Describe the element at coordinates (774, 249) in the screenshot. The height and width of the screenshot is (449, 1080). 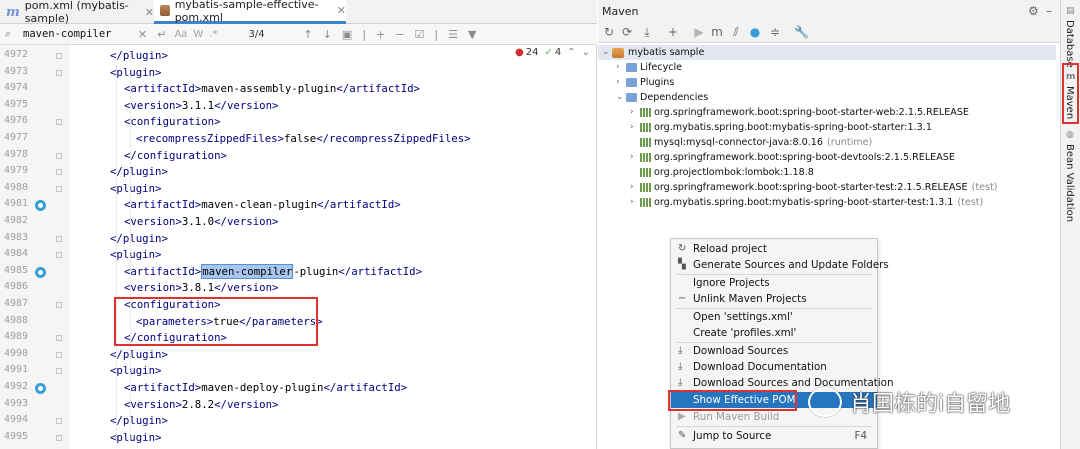
I see `menu-reload-project: ↻ Reload project` at that location.